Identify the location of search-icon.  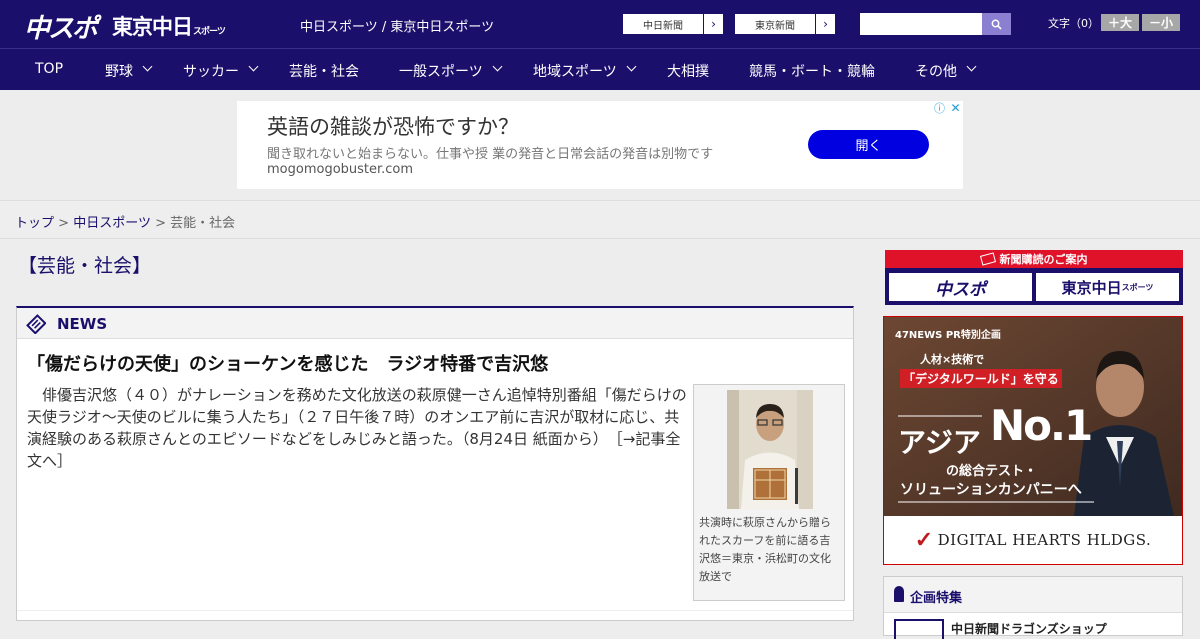
(996, 24).